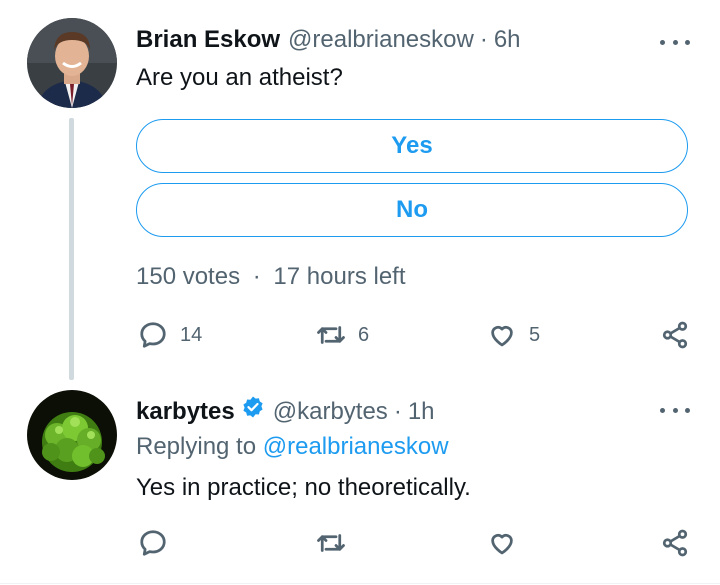 The image size is (720, 585). What do you see at coordinates (72, 63) in the screenshot?
I see `avatar-brian-eskow` at bounding box center [72, 63].